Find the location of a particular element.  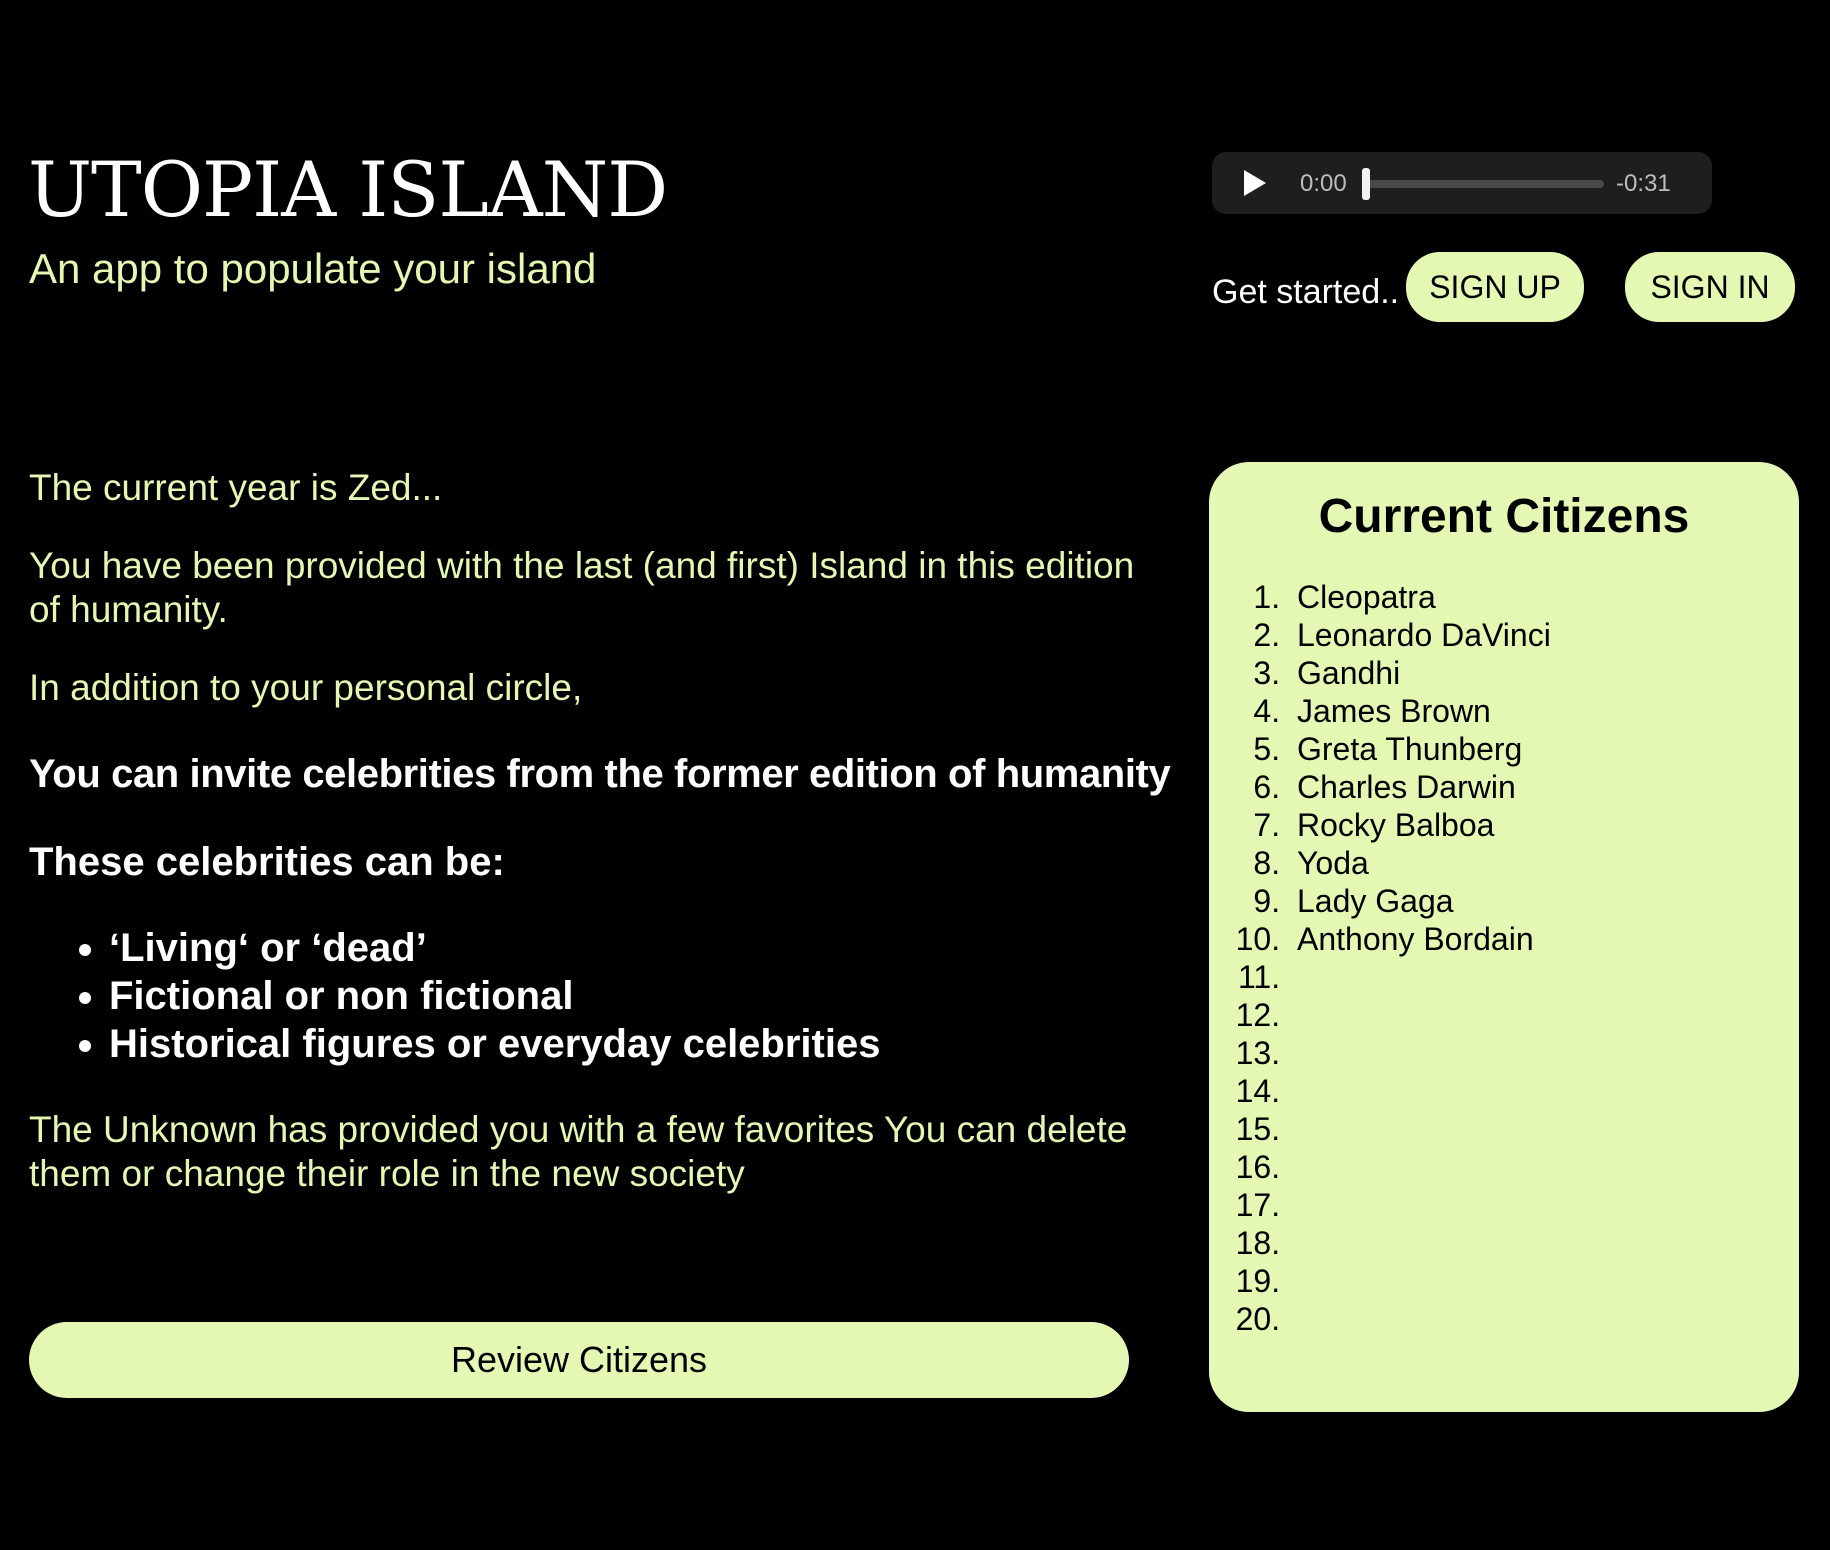

list-item: Fictional or non fictional is located at coordinates (624, 996).